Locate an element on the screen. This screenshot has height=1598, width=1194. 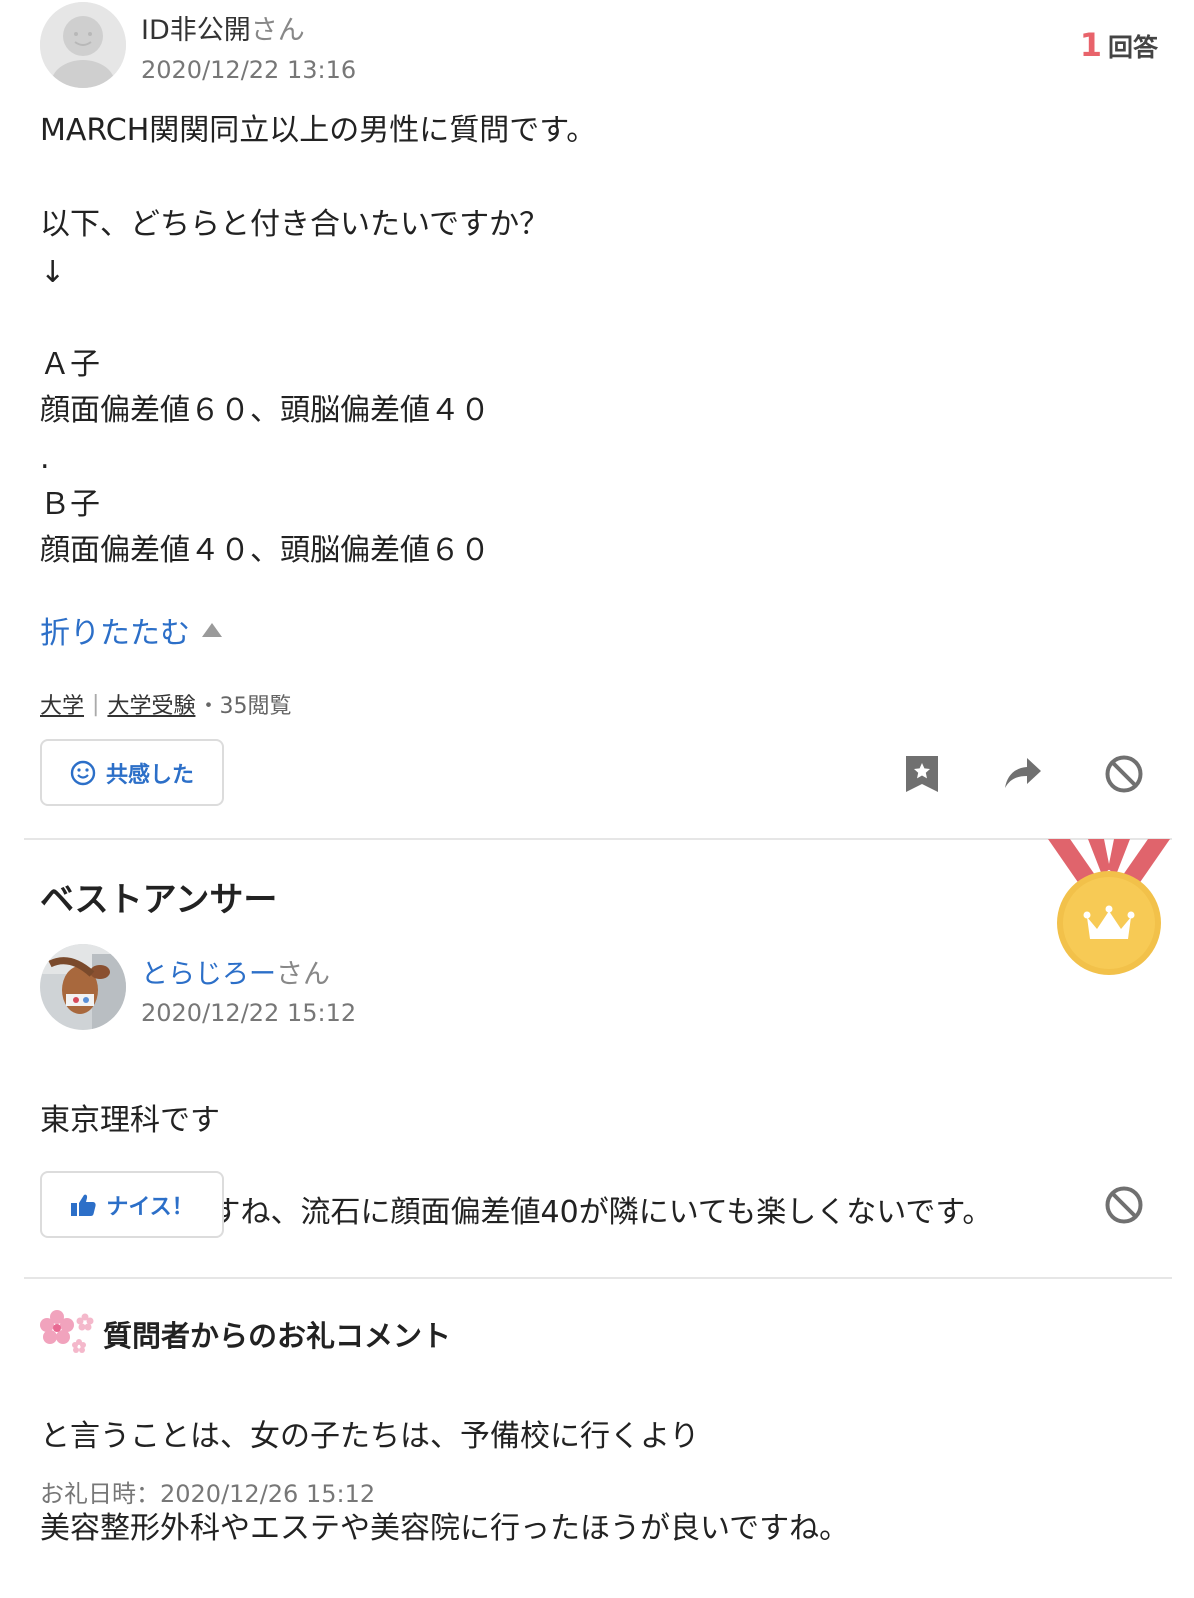
block-icon-answer is located at coordinates (1124, 1205).